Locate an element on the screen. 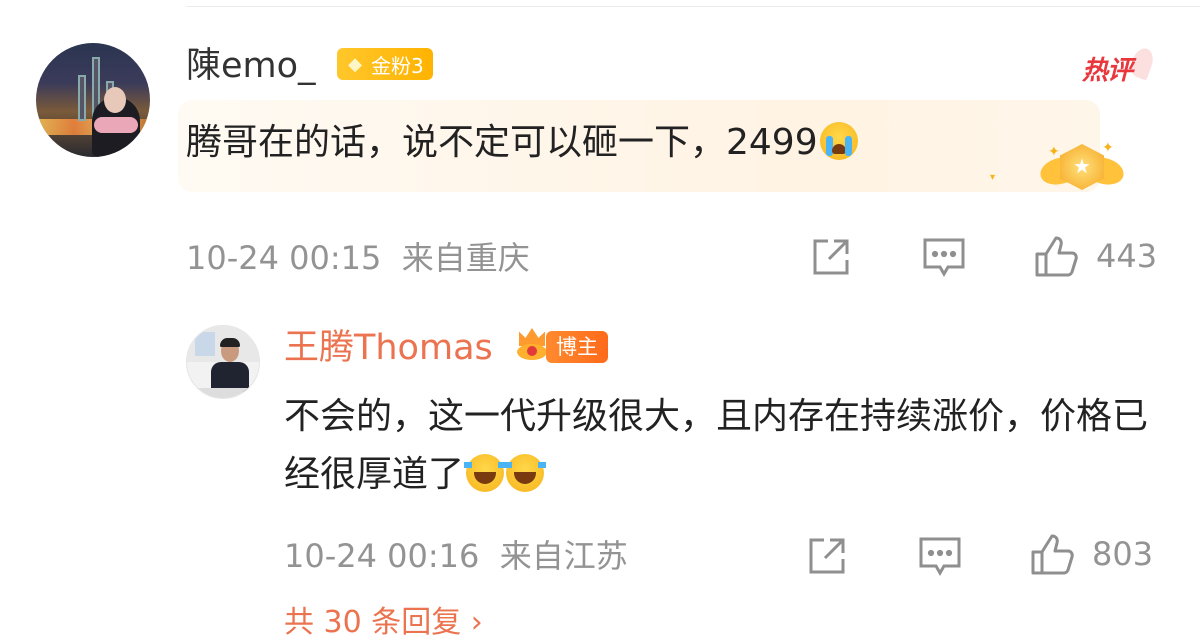 The height and width of the screenshot is (641, 1200). like-count: 443 is located at coordinates (1127, 256).